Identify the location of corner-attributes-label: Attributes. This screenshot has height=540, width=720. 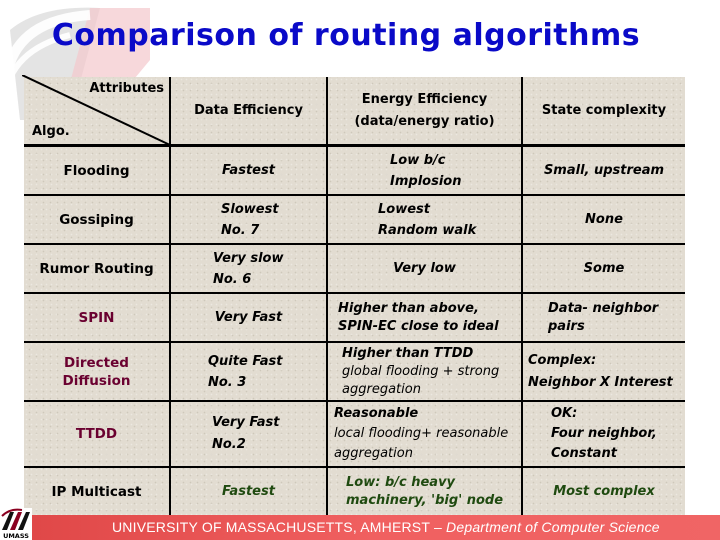
(126, 88).